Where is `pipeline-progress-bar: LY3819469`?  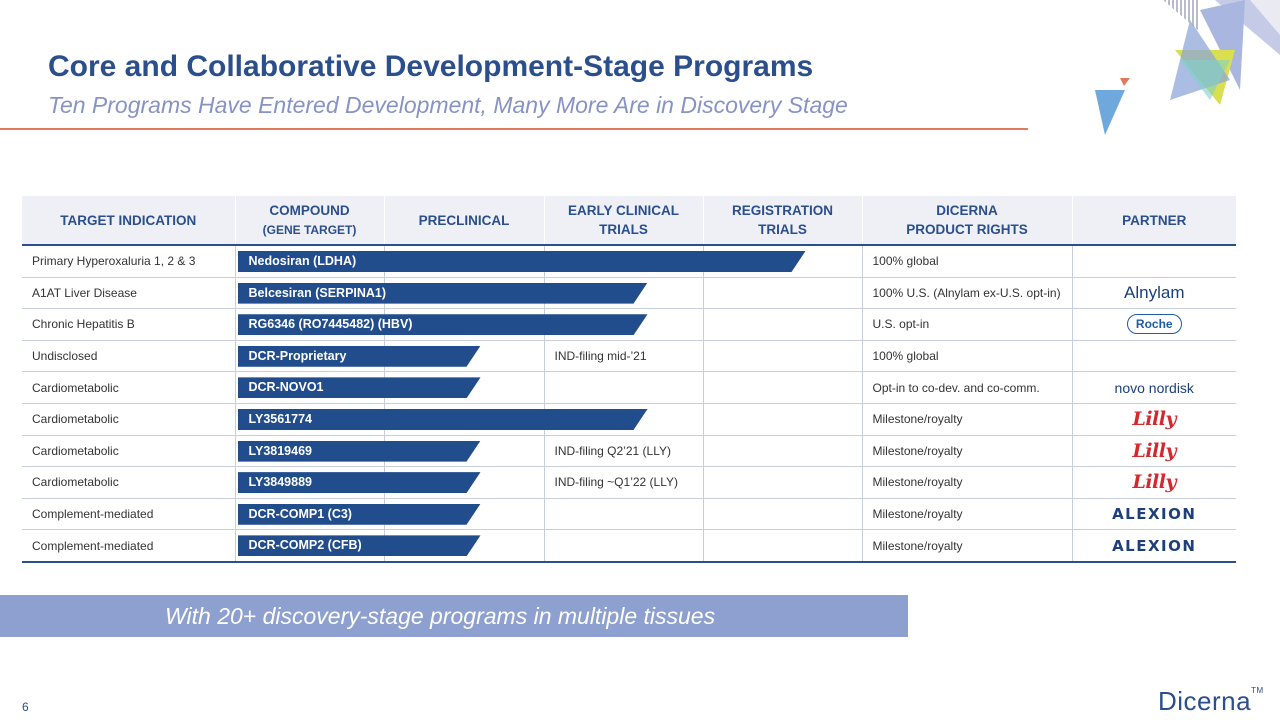
pipeline-progress-bar: LY3819469 is located at coordinates (359, 451).